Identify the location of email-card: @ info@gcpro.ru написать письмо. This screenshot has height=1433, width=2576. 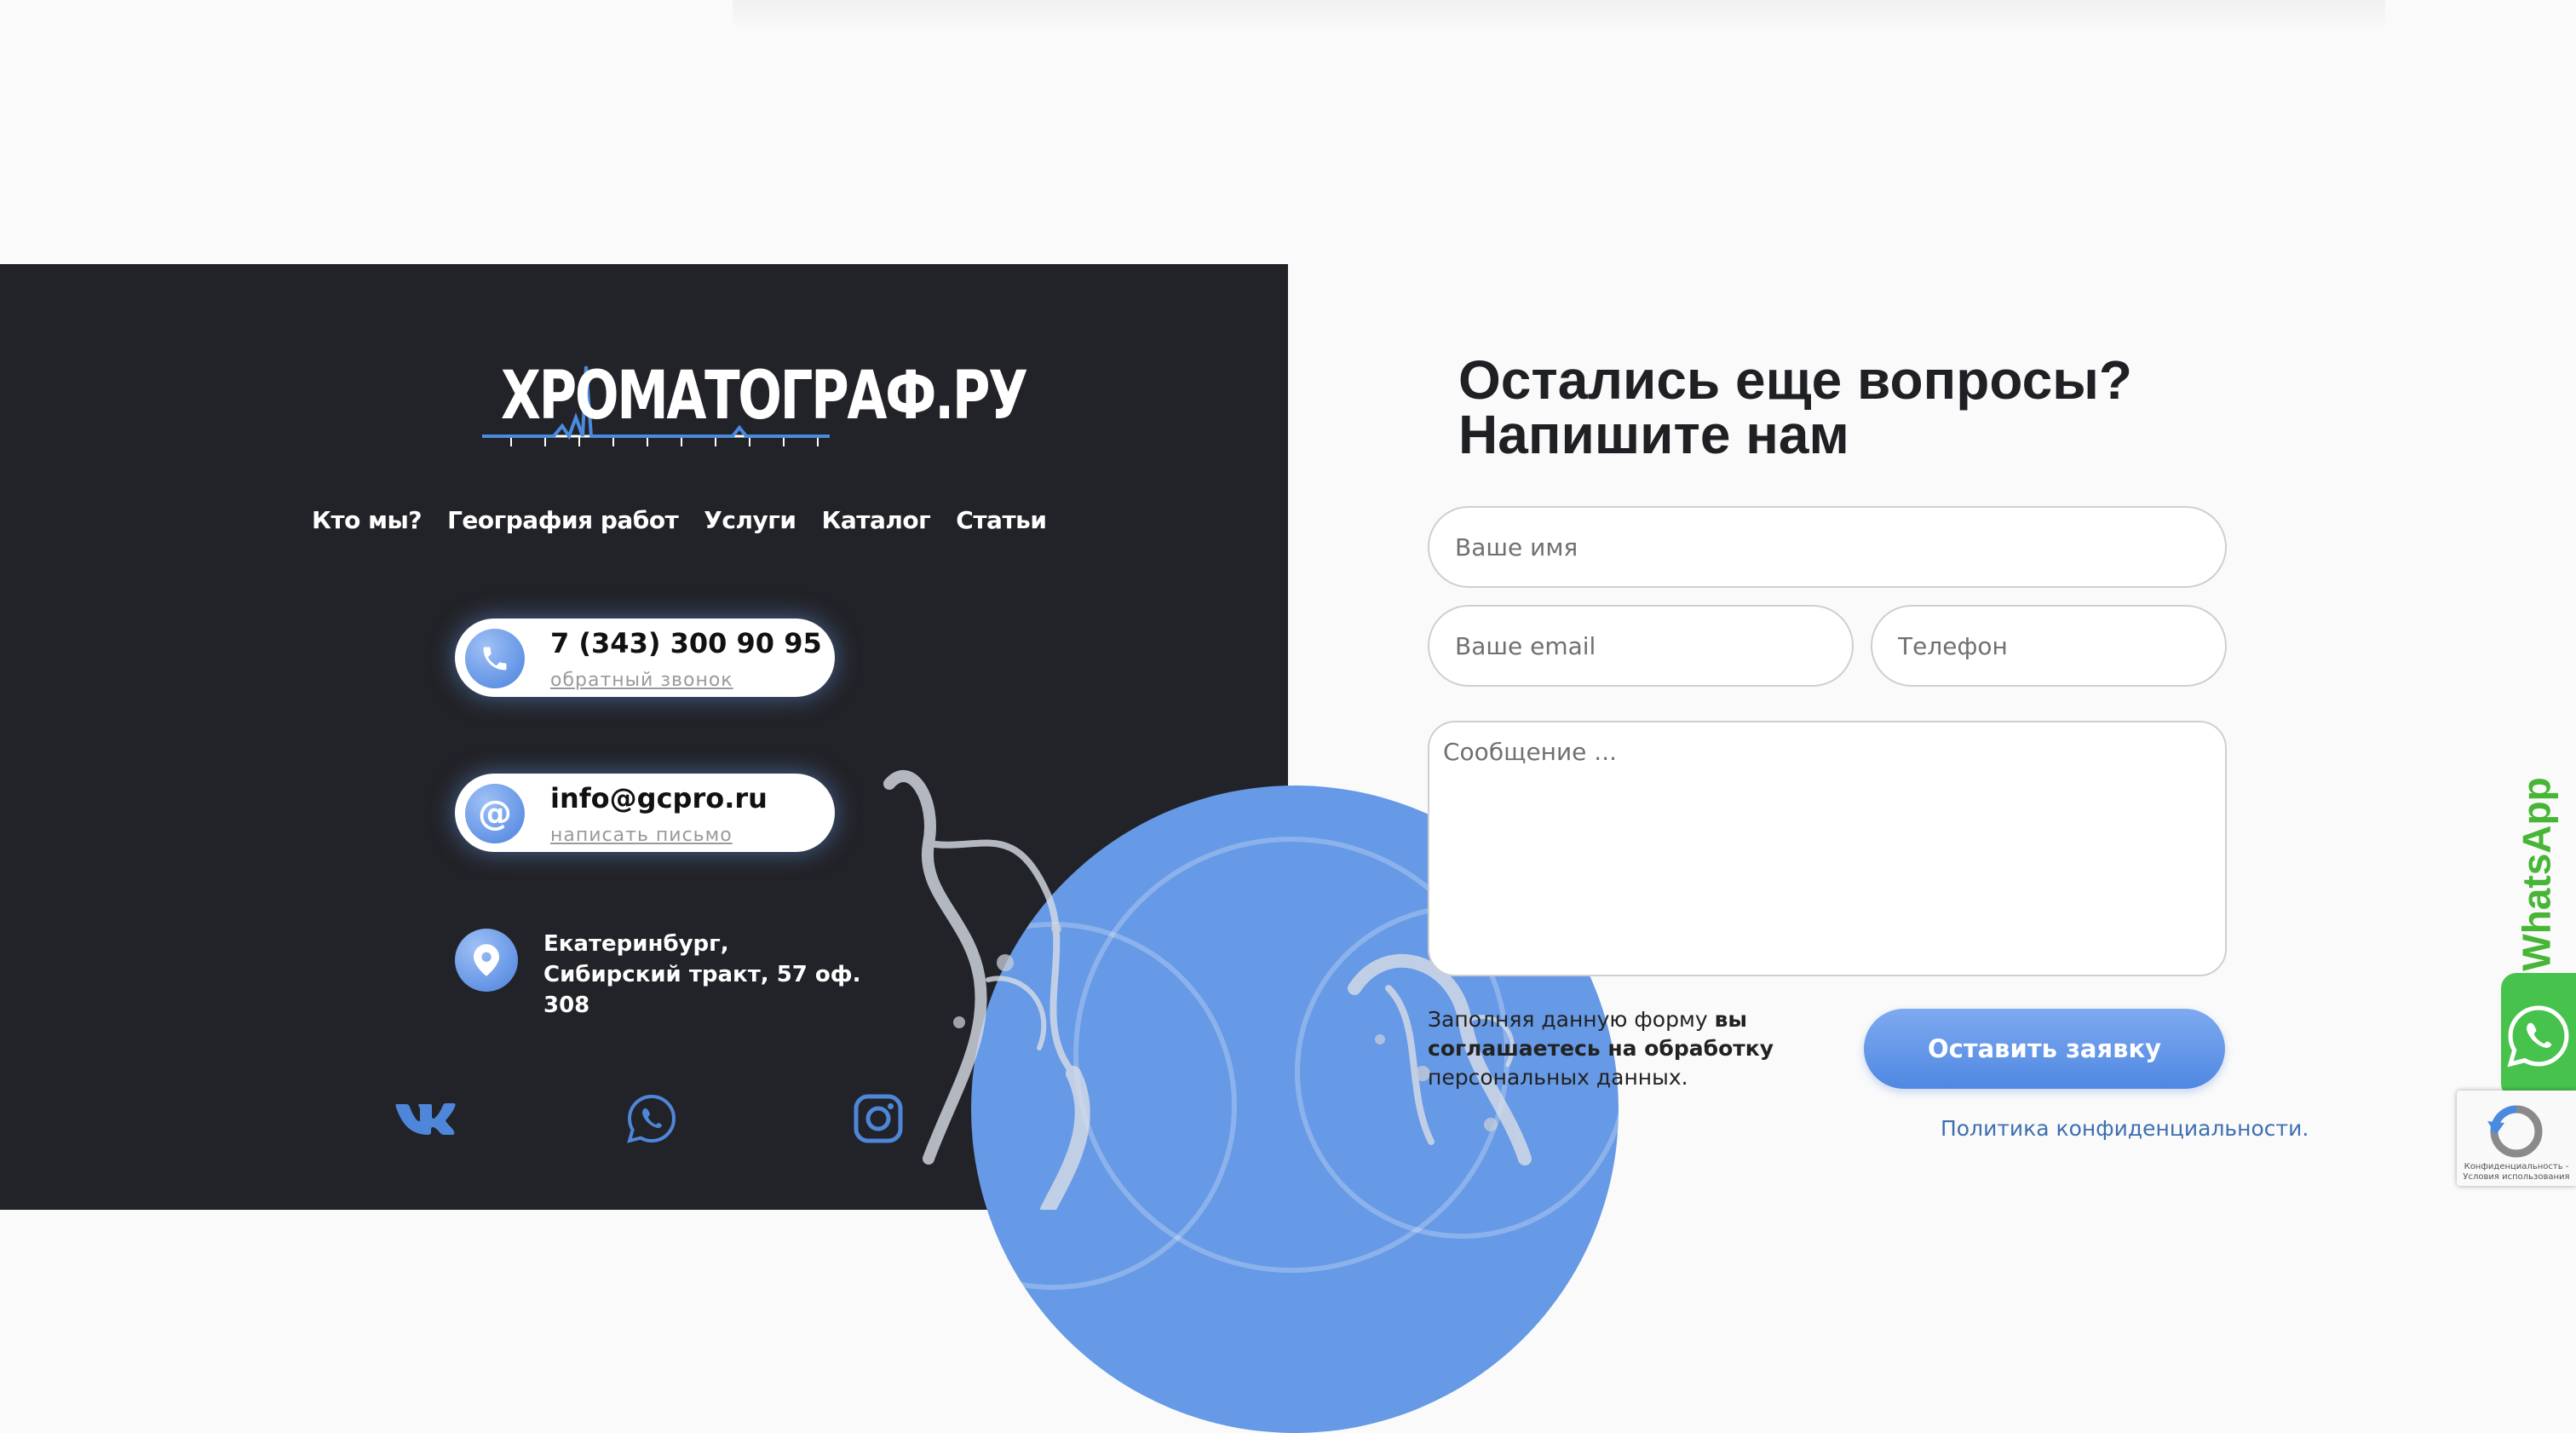
(645, 813).